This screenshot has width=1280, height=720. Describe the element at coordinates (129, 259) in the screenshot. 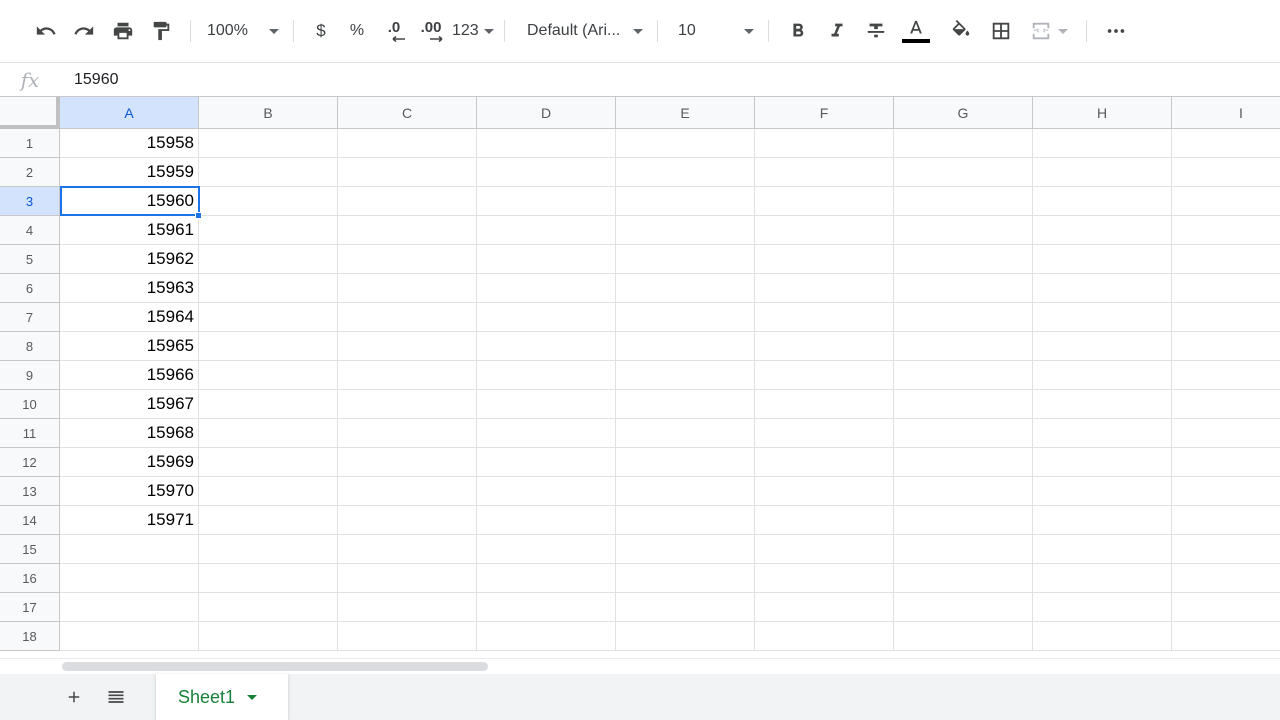

I see `table-cell: 15962` at that location.